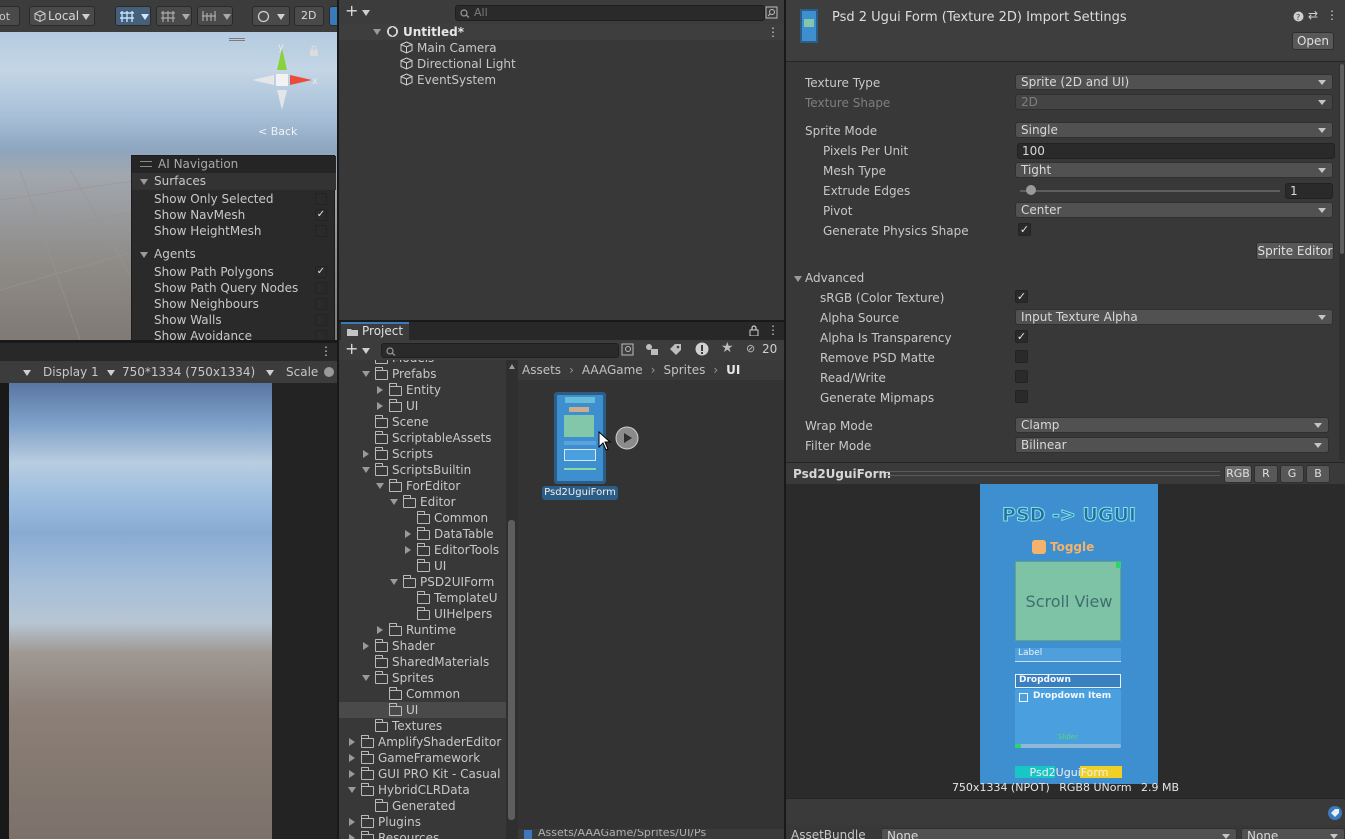 This screenshot has height=839, width=1345. What do you see at coordinates (423, 486) in the screenshot?
I see `folder-tree-item: ForEditor` at bounding box center [423, 486].